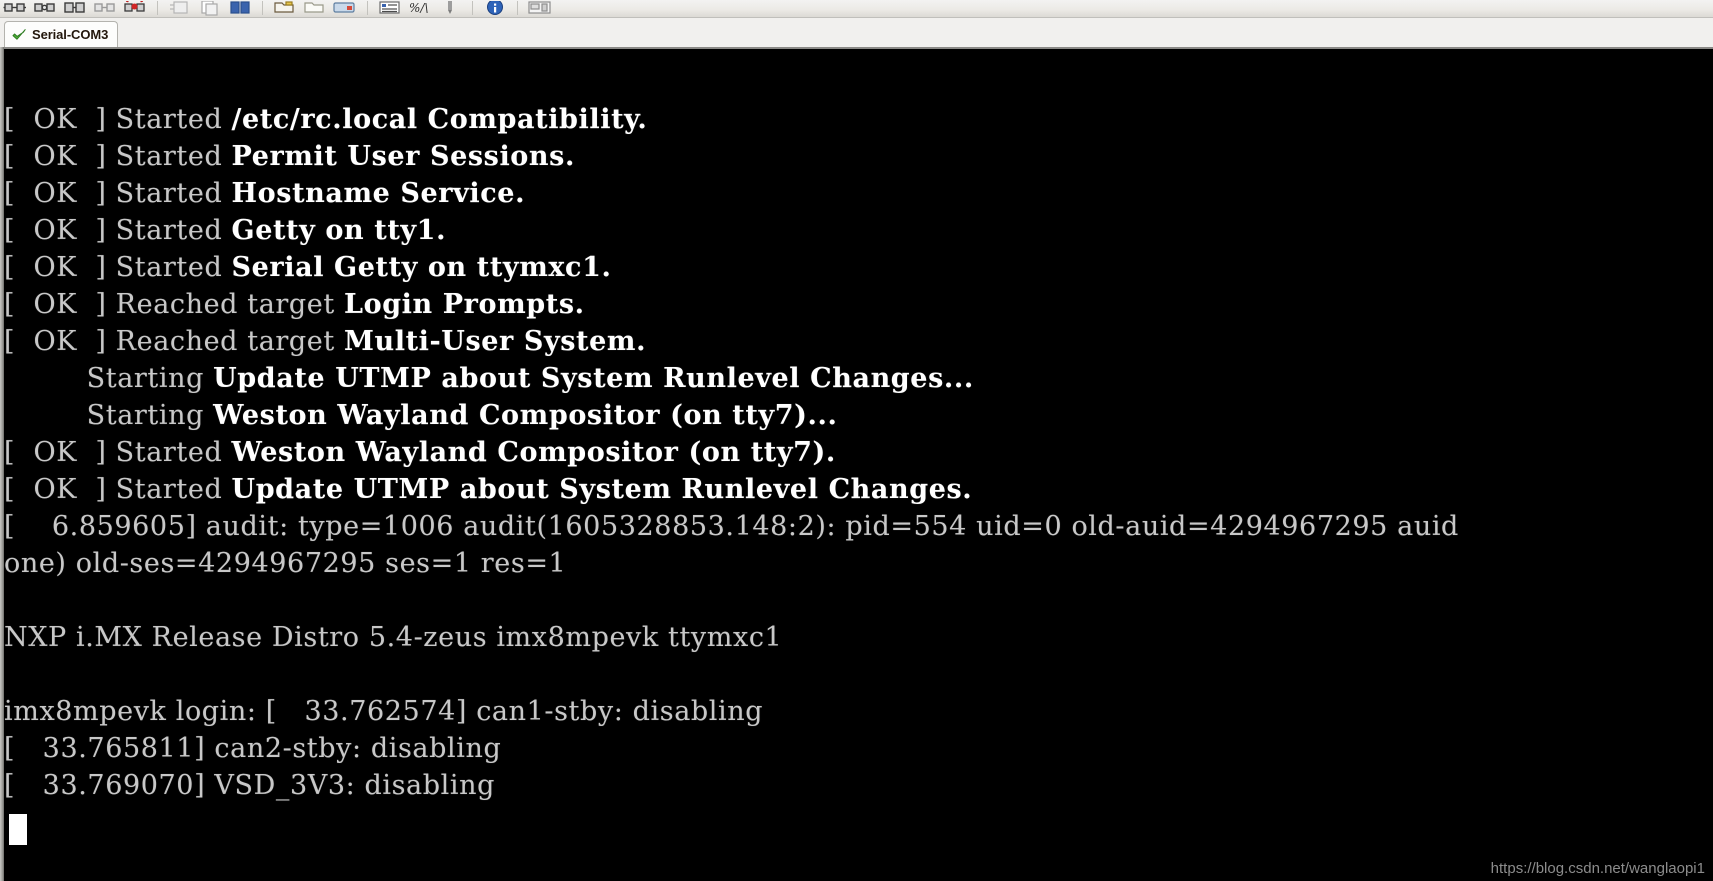 The height and width of the screenshot is (881, 1713). I want to click on about-icon, so click(495, 8).